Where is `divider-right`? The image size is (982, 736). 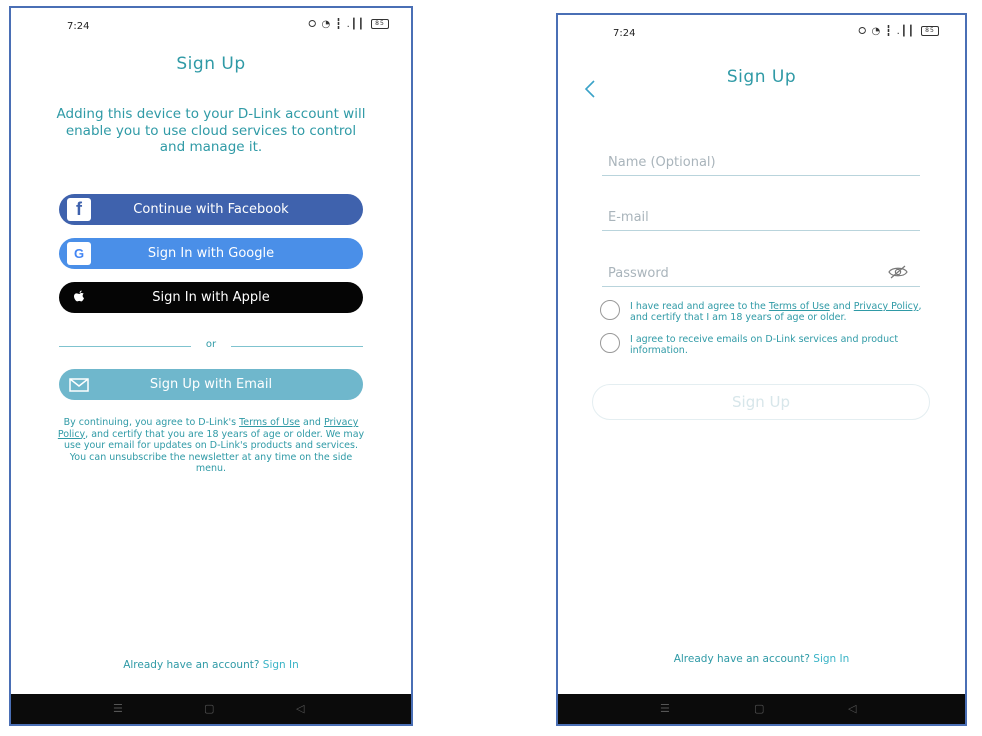 divider-right is located at coordinates (297, 346).